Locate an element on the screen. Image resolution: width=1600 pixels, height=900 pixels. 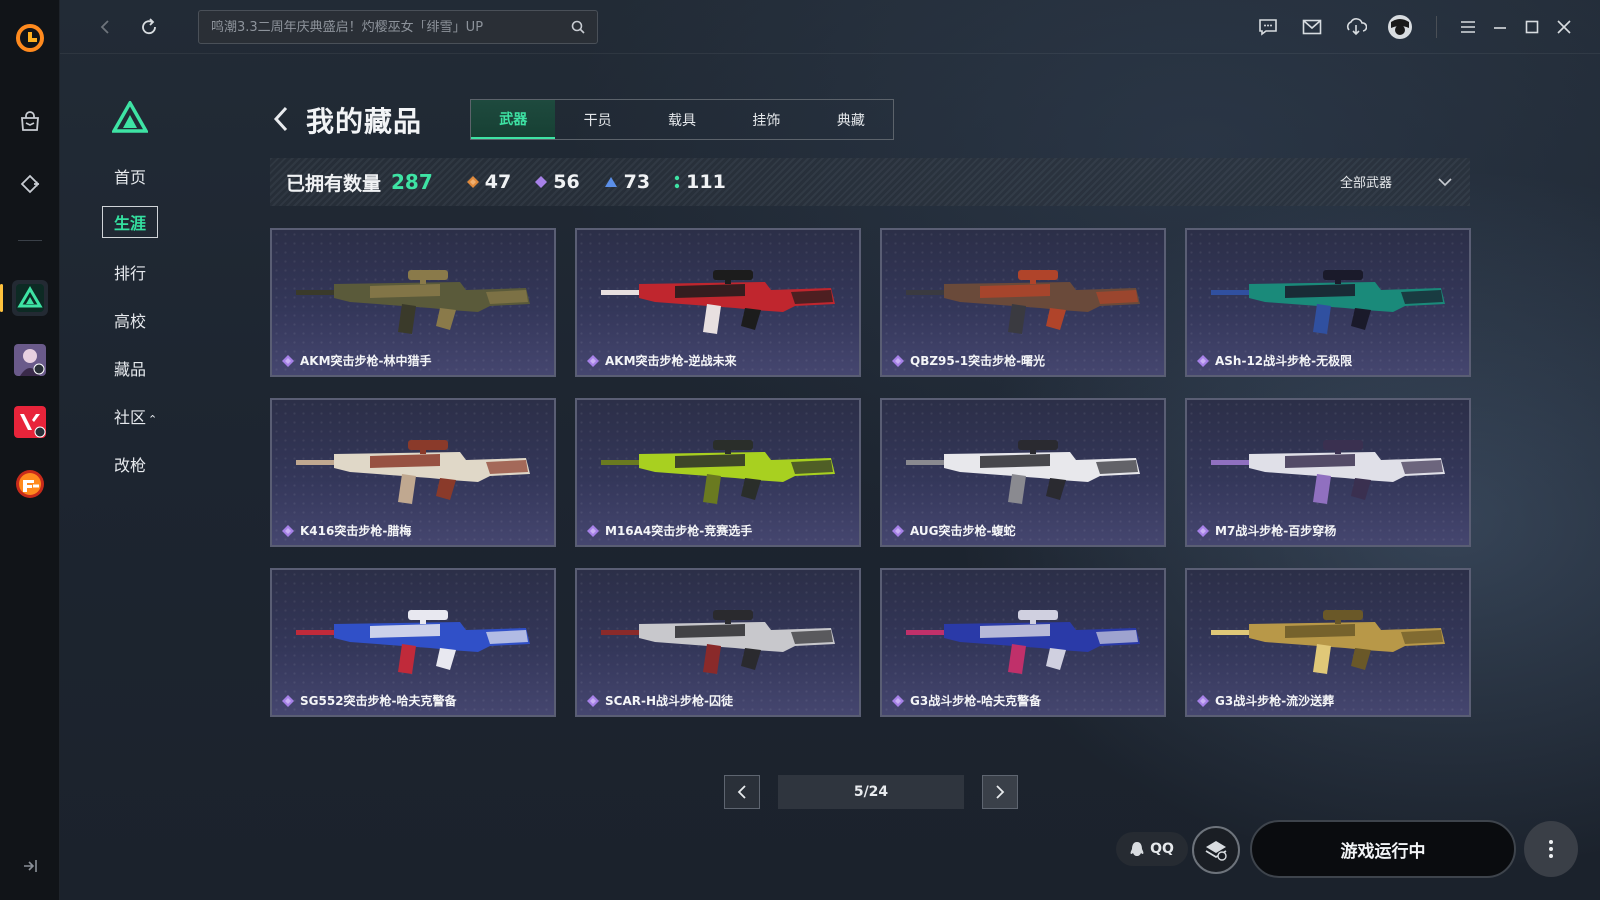
weapon-card: AUG突击步枪-蝮蛇 is located at coordinates (1023, 472).